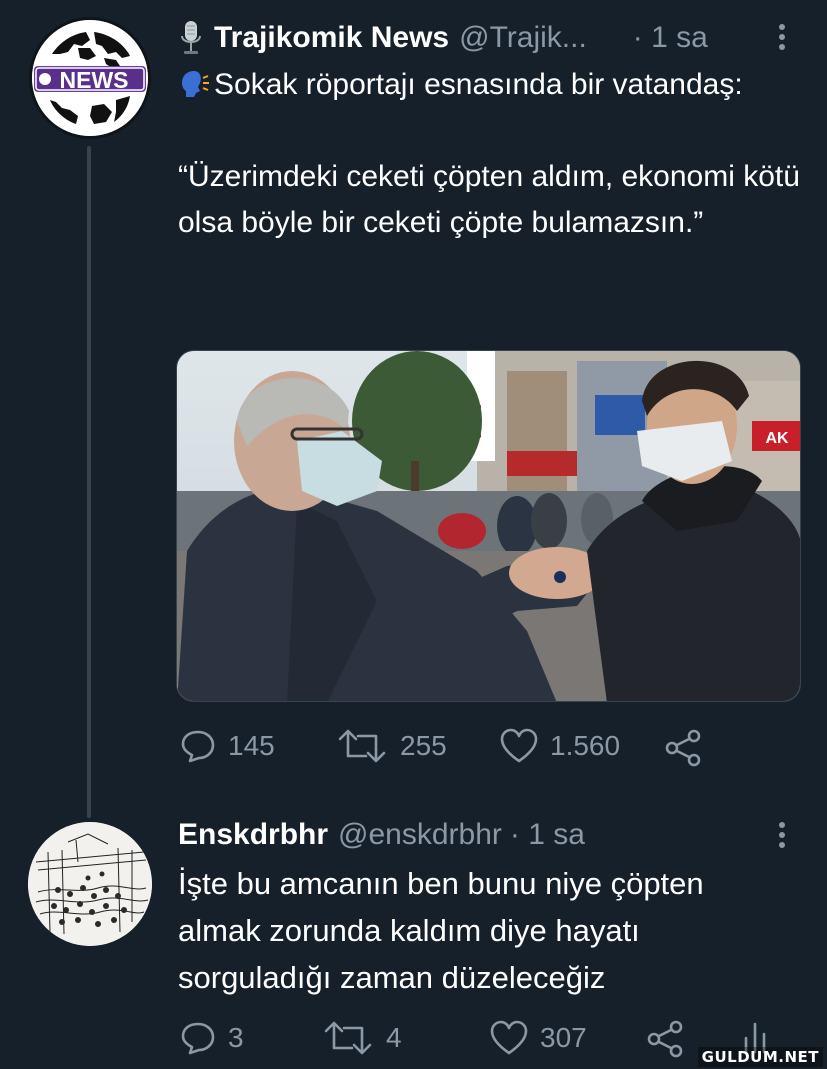 Image resolution: width=827 pixels, height=1069 pixels. What do you see at coordinates (253, 835) in the screenshot?
I see `display-name: Enskdrbhr` at bounding box center [253, 835].